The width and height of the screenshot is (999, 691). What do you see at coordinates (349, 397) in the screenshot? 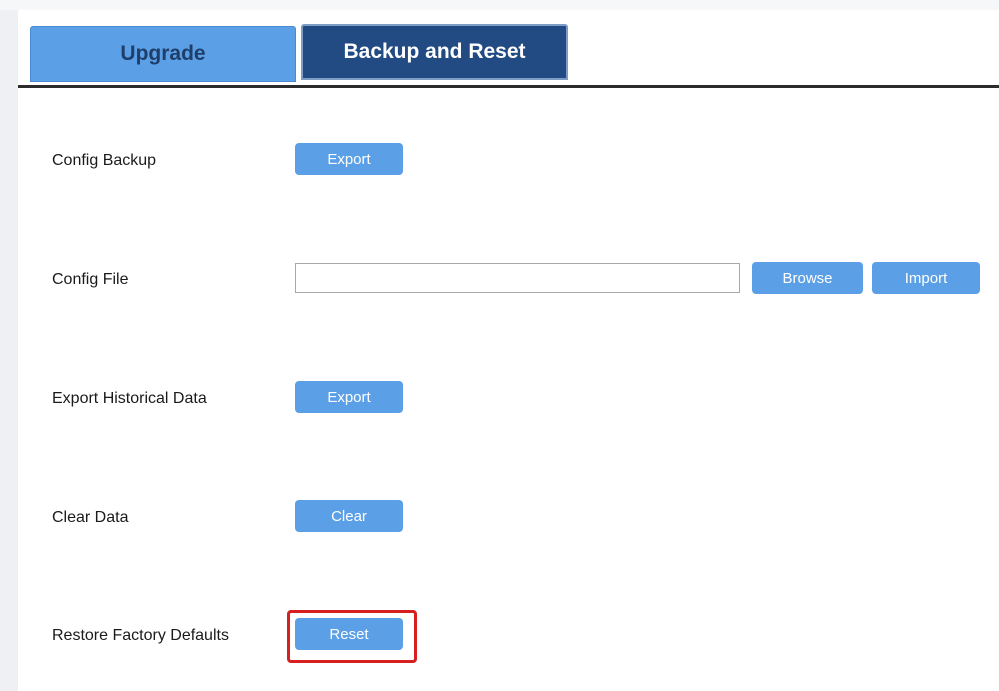
I see `export-historical-data-button: Export` at bounding box center [349, 397].